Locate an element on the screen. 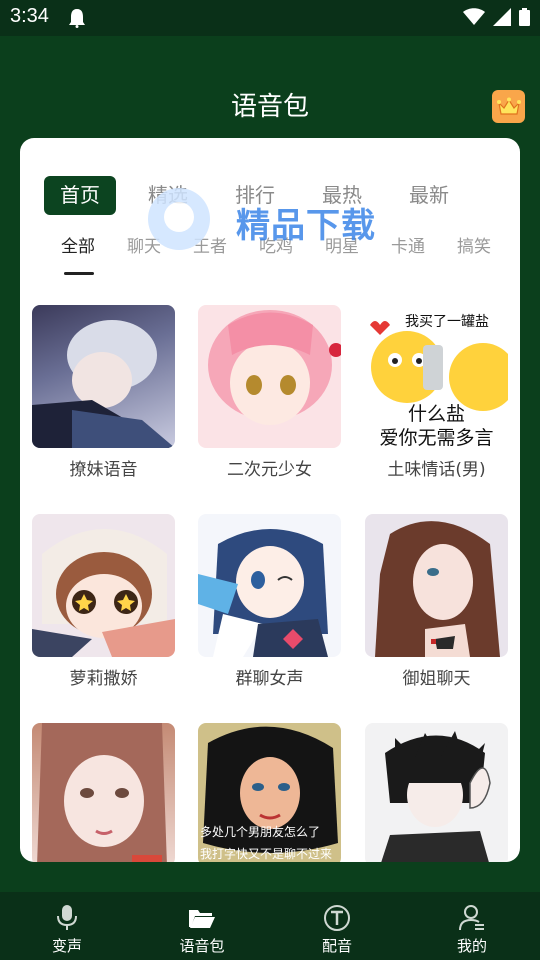 This screenshot has height=960, width=540. tab-home: 首页 is located at coordinates (80, 195).